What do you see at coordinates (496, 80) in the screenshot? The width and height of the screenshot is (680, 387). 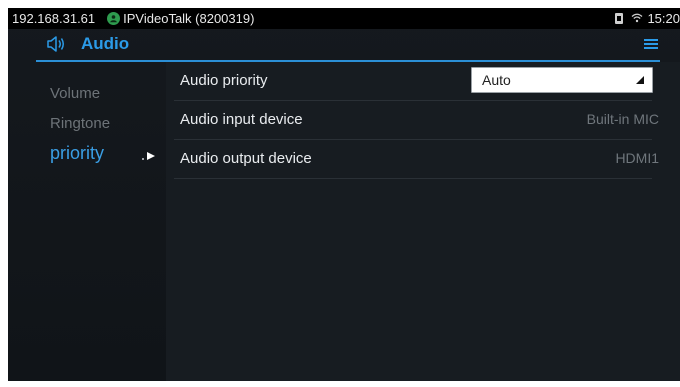 I see `select-value: Auto` at bounding box center [496, 80].